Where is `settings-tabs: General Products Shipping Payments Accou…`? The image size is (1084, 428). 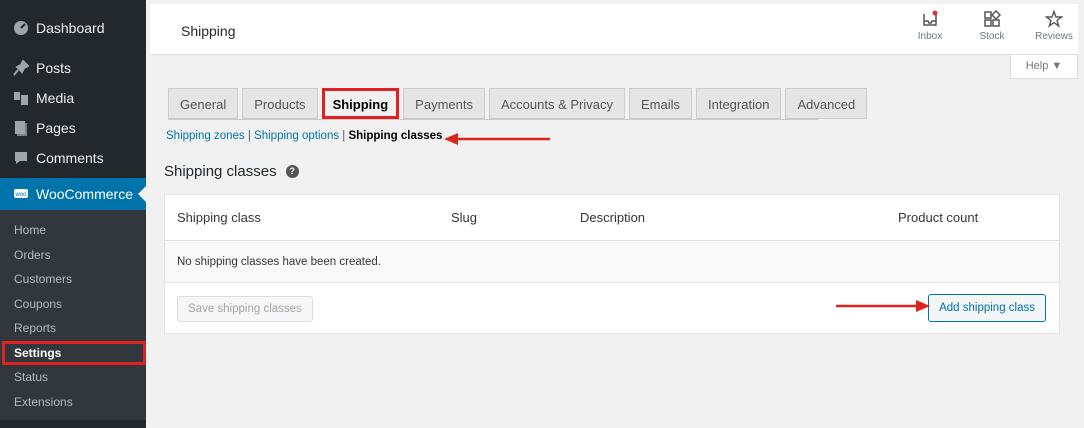 settings-tabs: General Products Shipping Payments Accou… is located at coordinates (519, 103).